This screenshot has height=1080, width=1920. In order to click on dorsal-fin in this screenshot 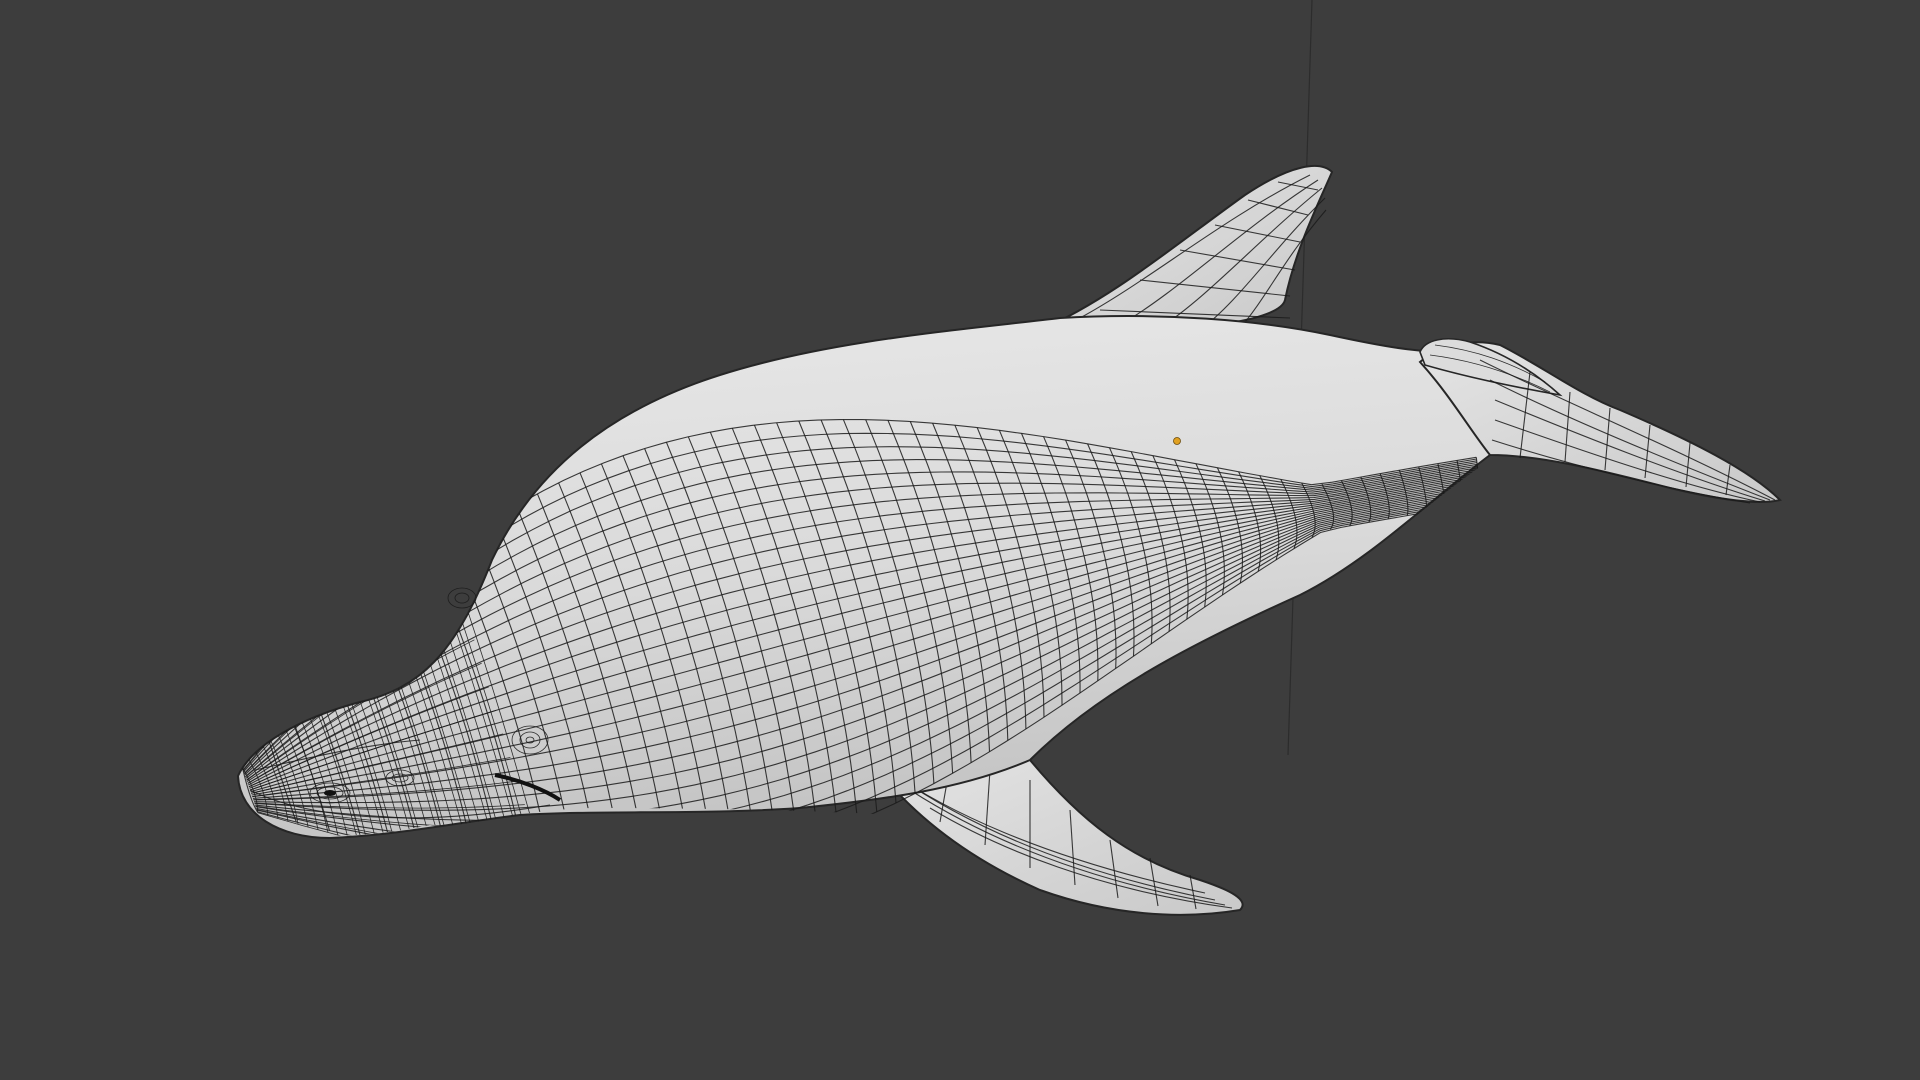, I will do `click(1186, 248)`.